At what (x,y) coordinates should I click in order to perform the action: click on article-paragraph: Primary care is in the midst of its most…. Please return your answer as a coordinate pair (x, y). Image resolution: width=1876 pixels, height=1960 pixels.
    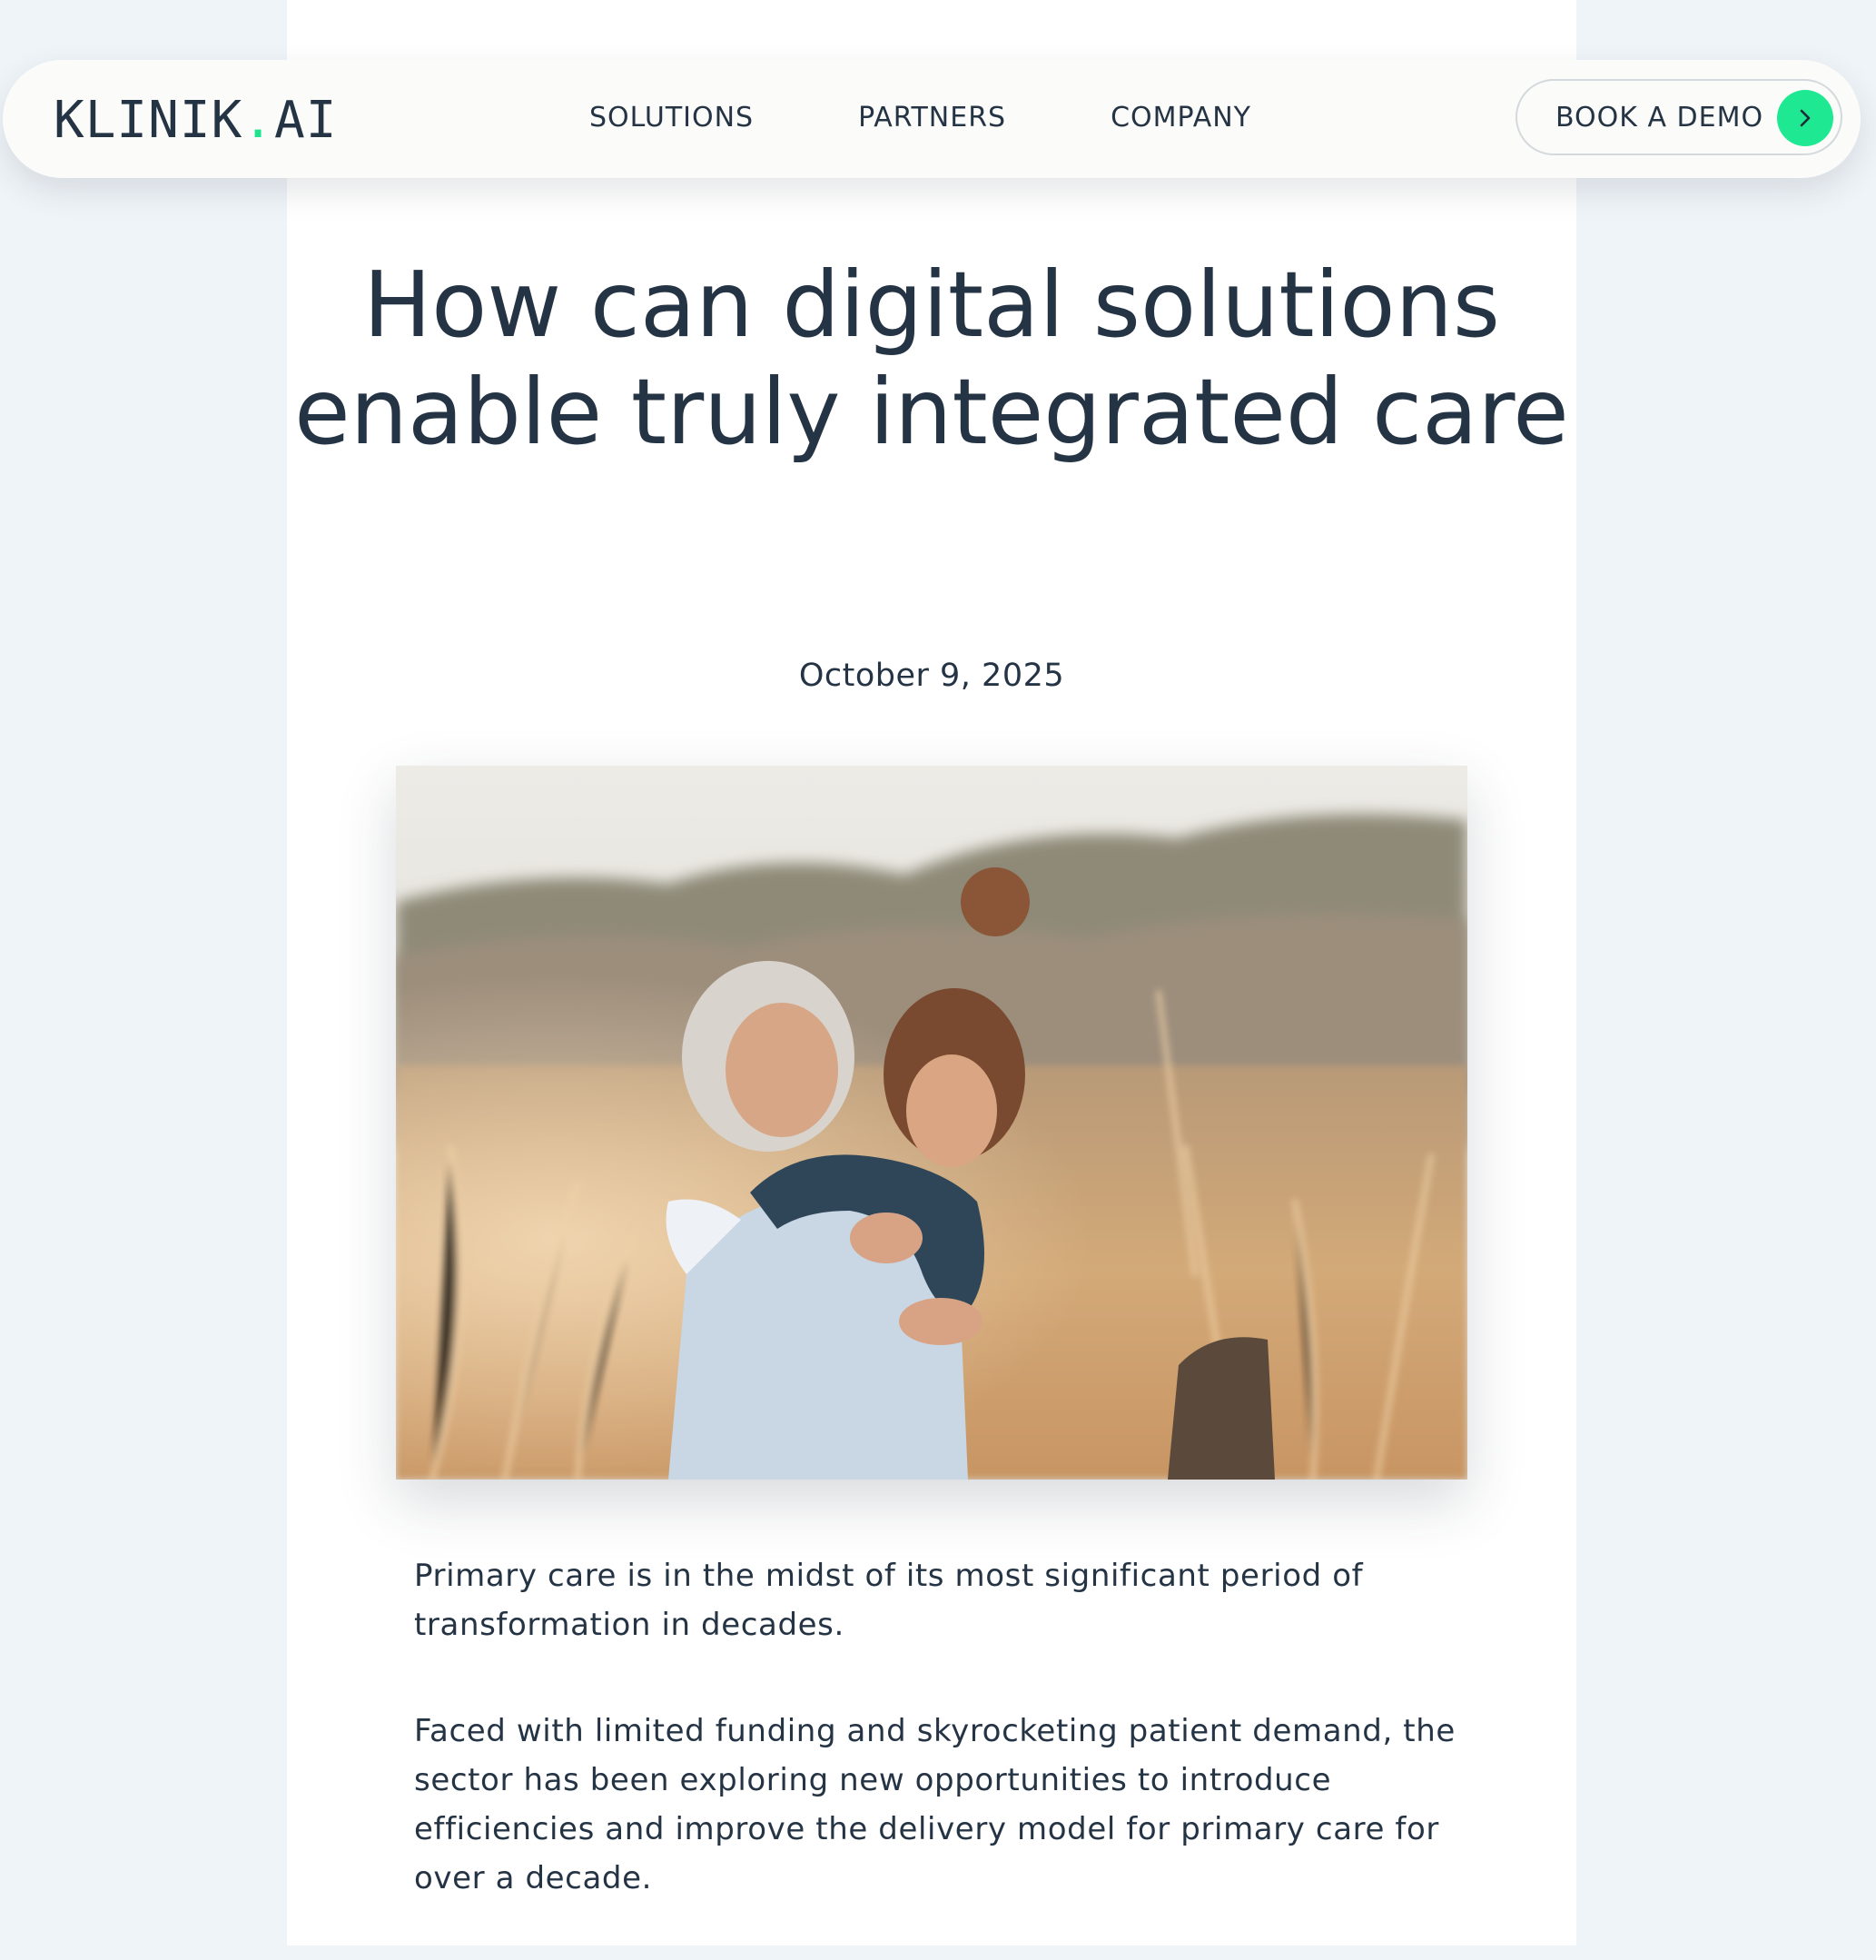
    Looking at the image, I should click on (889, 1600).